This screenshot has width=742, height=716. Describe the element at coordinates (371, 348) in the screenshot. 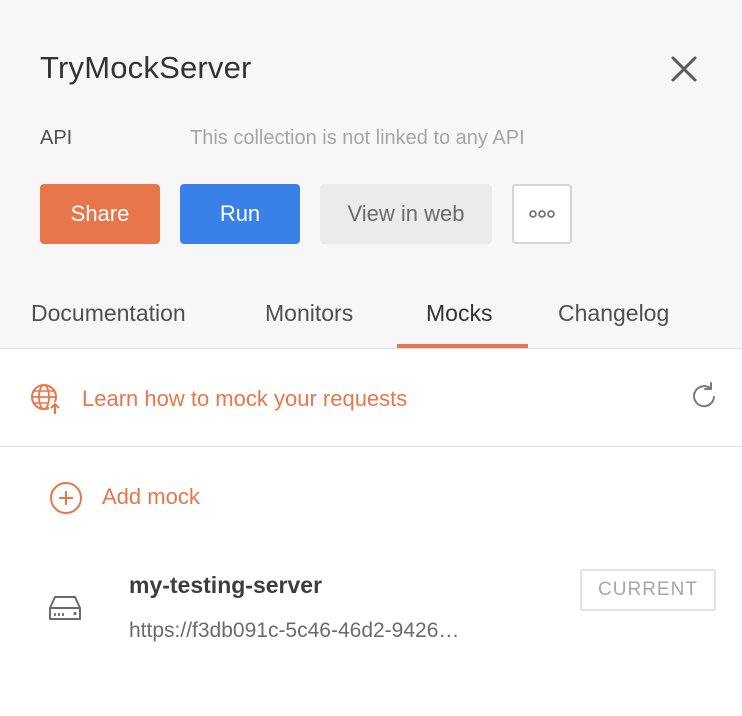

I see `tabs-divider` at that location.